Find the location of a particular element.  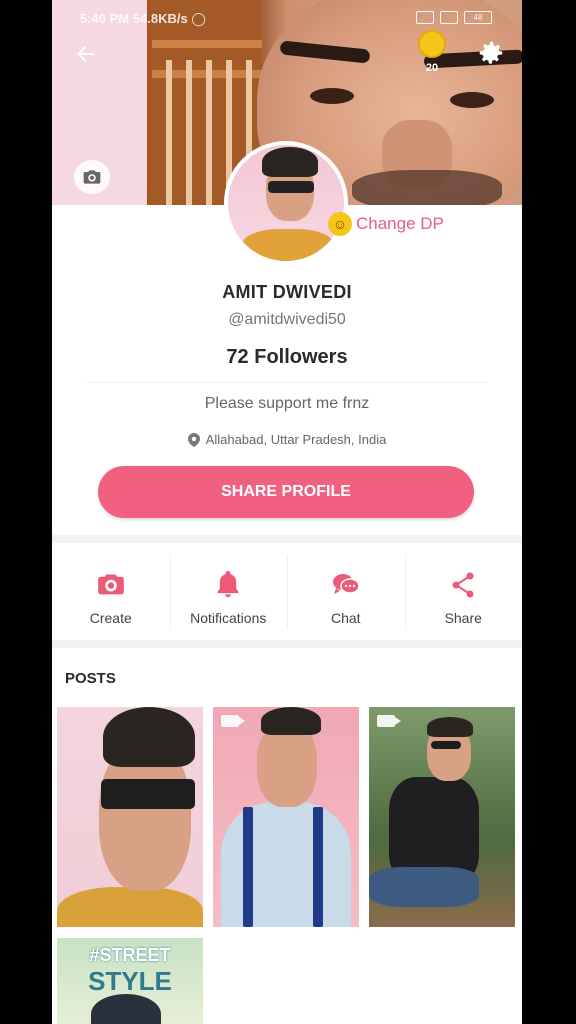

back-arrow-icon is located at coordinates (86, 54).